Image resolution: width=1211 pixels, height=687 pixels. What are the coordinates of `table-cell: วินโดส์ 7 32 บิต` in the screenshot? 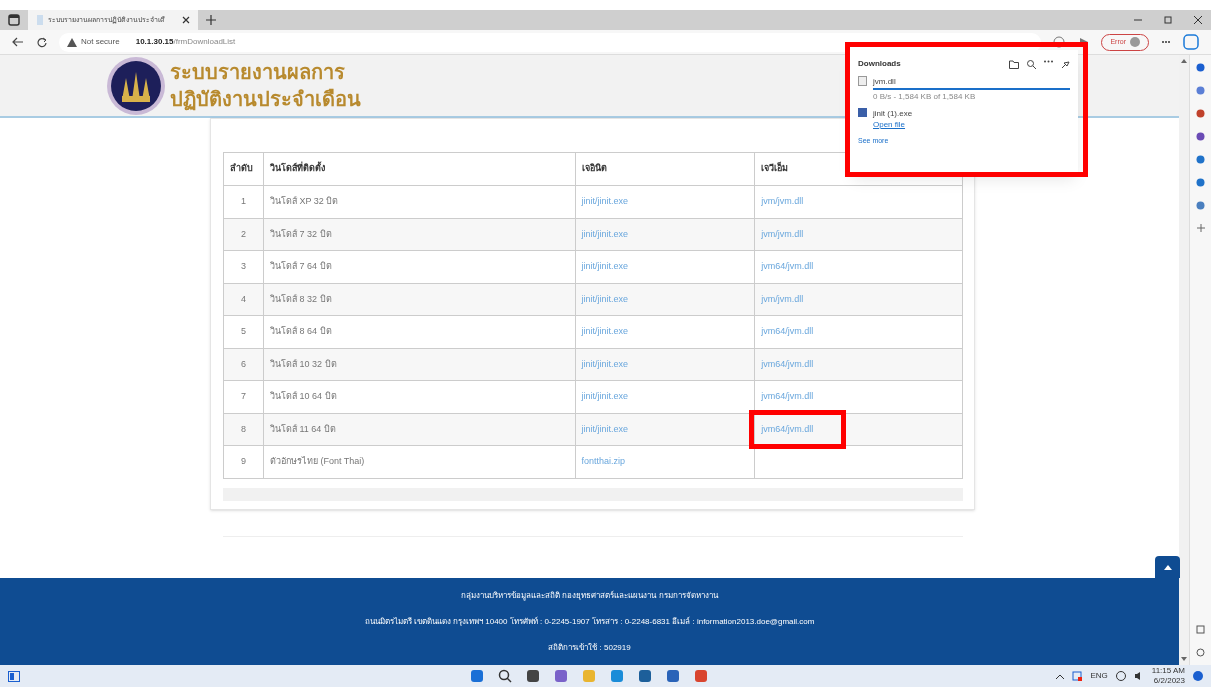 It's located at (419, 234).